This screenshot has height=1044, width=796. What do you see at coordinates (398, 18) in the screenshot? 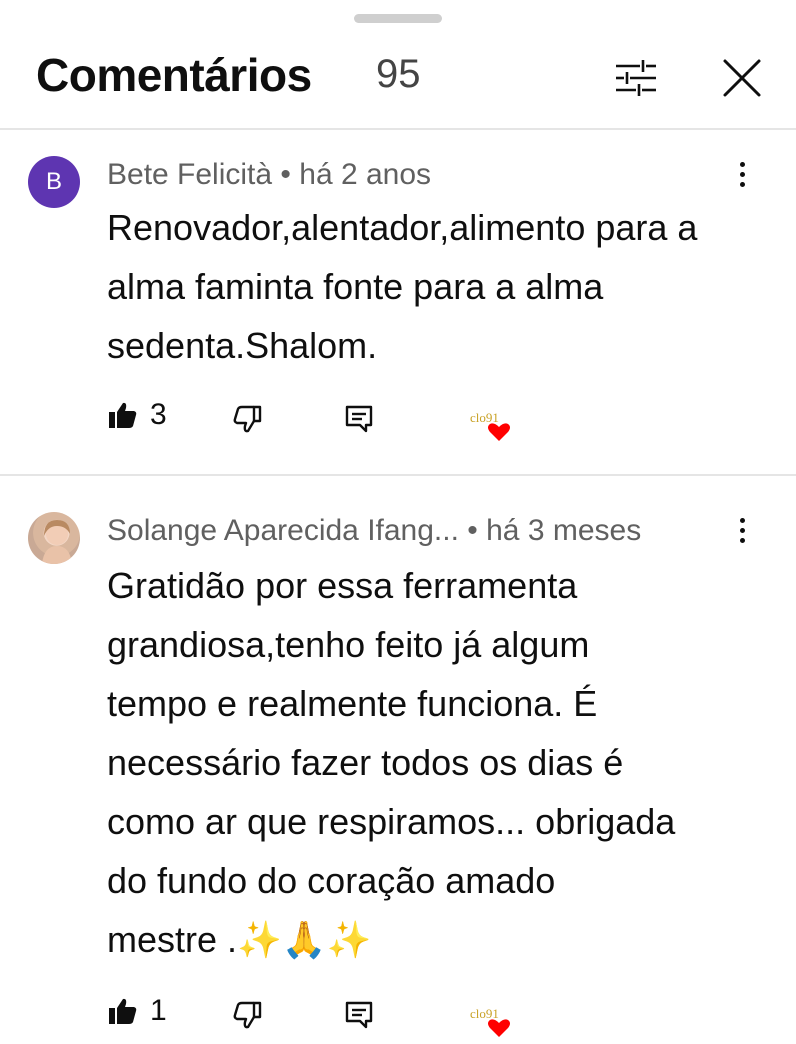
I see `drag-handle` at bounding box center [398, 18].